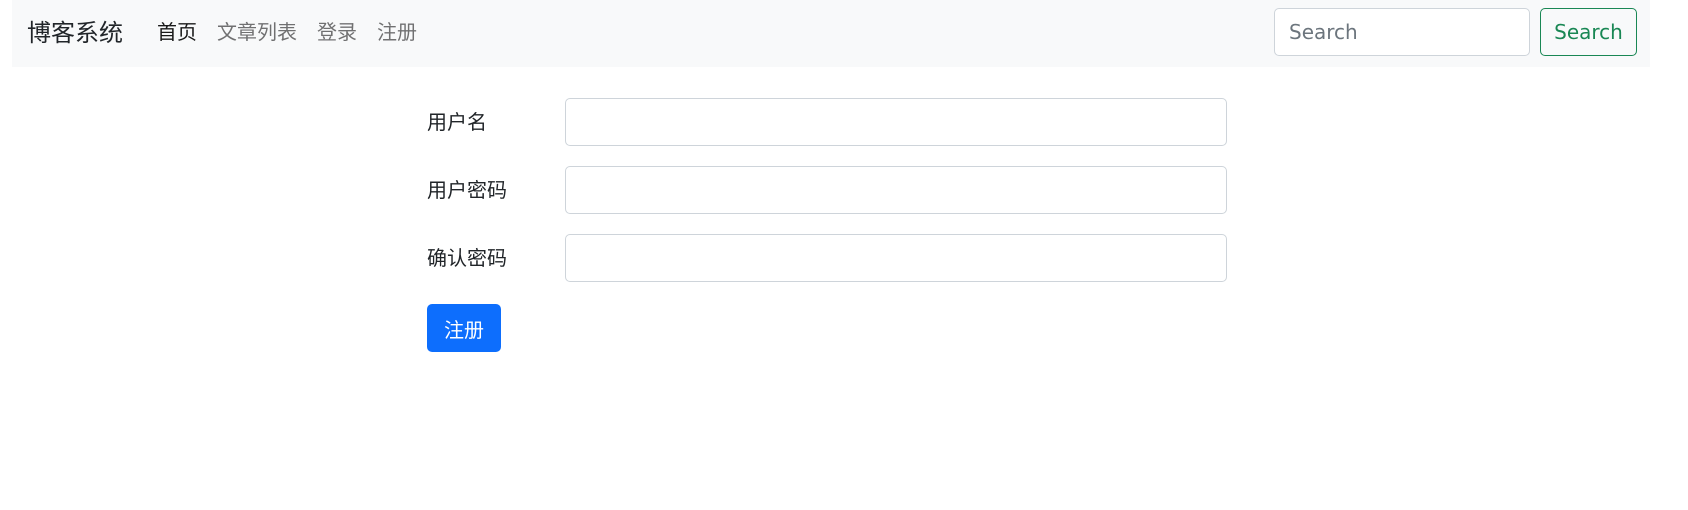  I want to click on confirm-password-label: 确认密码, so click(467, 258).